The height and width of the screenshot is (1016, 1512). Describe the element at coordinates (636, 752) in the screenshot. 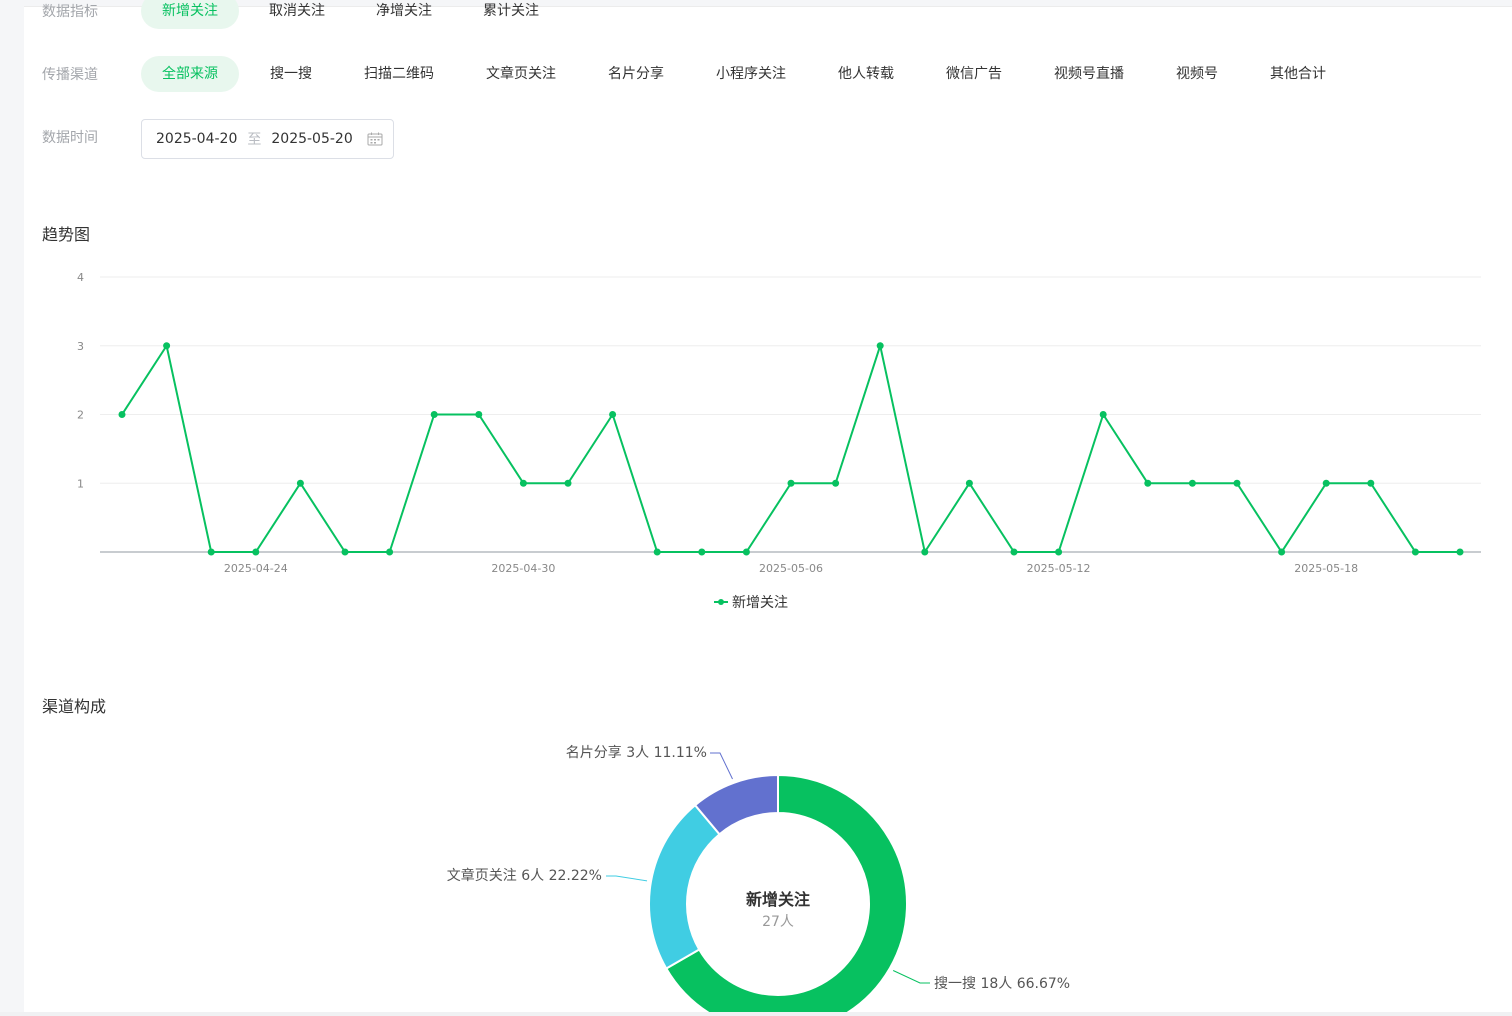

I see `slice-label-2: 名片分享 3人 11.11%` at that location.